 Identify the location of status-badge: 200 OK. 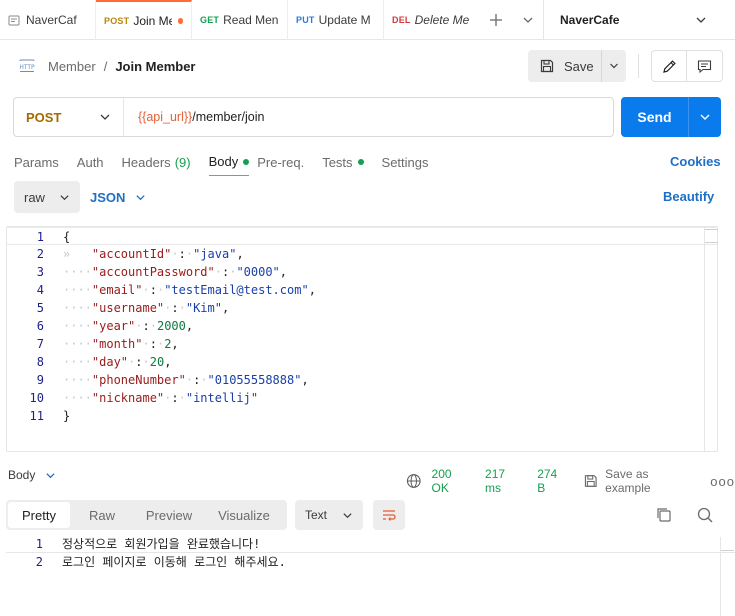
(451, 481).